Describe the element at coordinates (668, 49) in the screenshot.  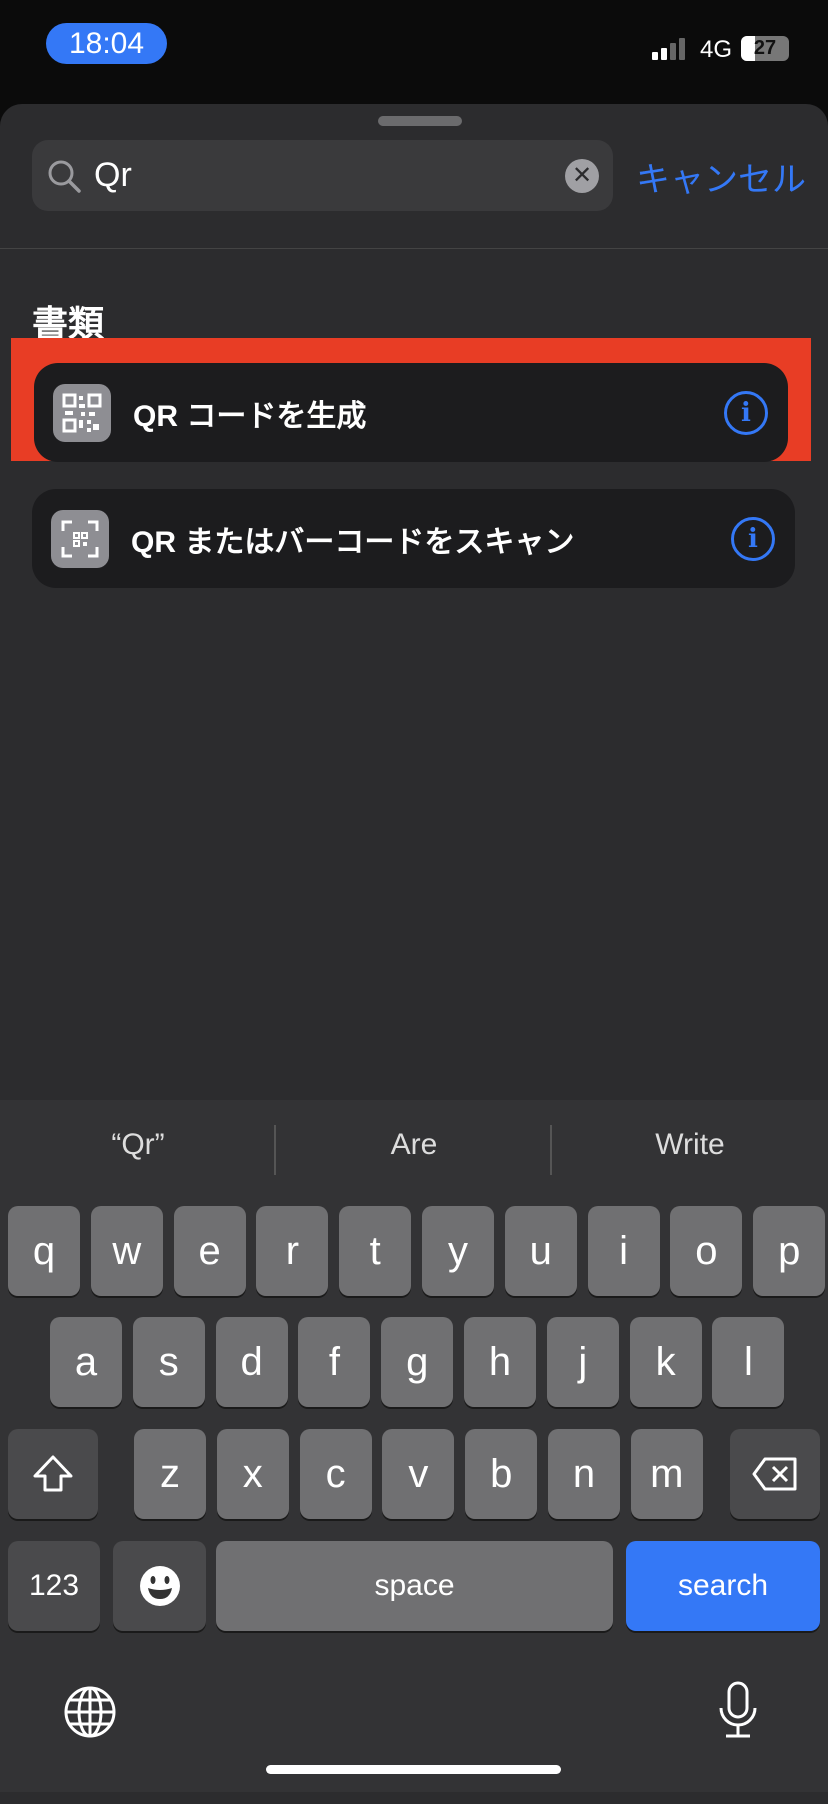
I see `signal-icon` at that location.